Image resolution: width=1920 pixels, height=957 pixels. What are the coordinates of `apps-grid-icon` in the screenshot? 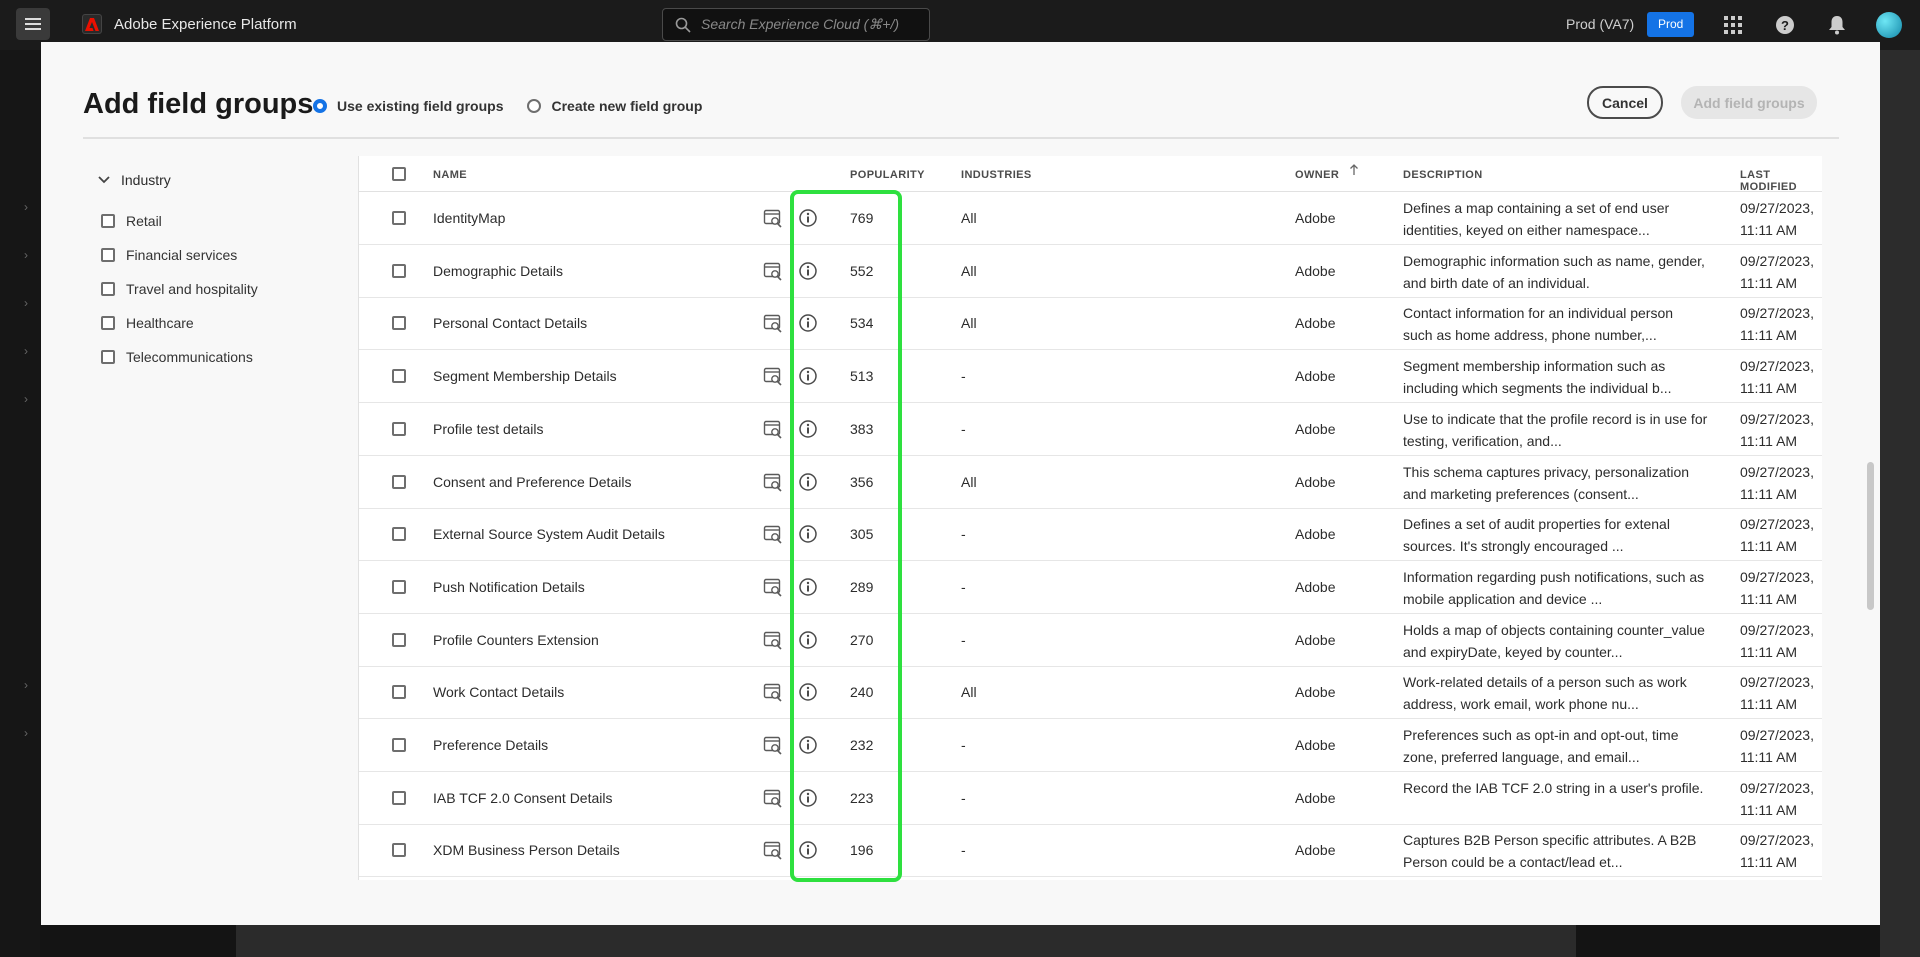 It's located at (1733, 25).